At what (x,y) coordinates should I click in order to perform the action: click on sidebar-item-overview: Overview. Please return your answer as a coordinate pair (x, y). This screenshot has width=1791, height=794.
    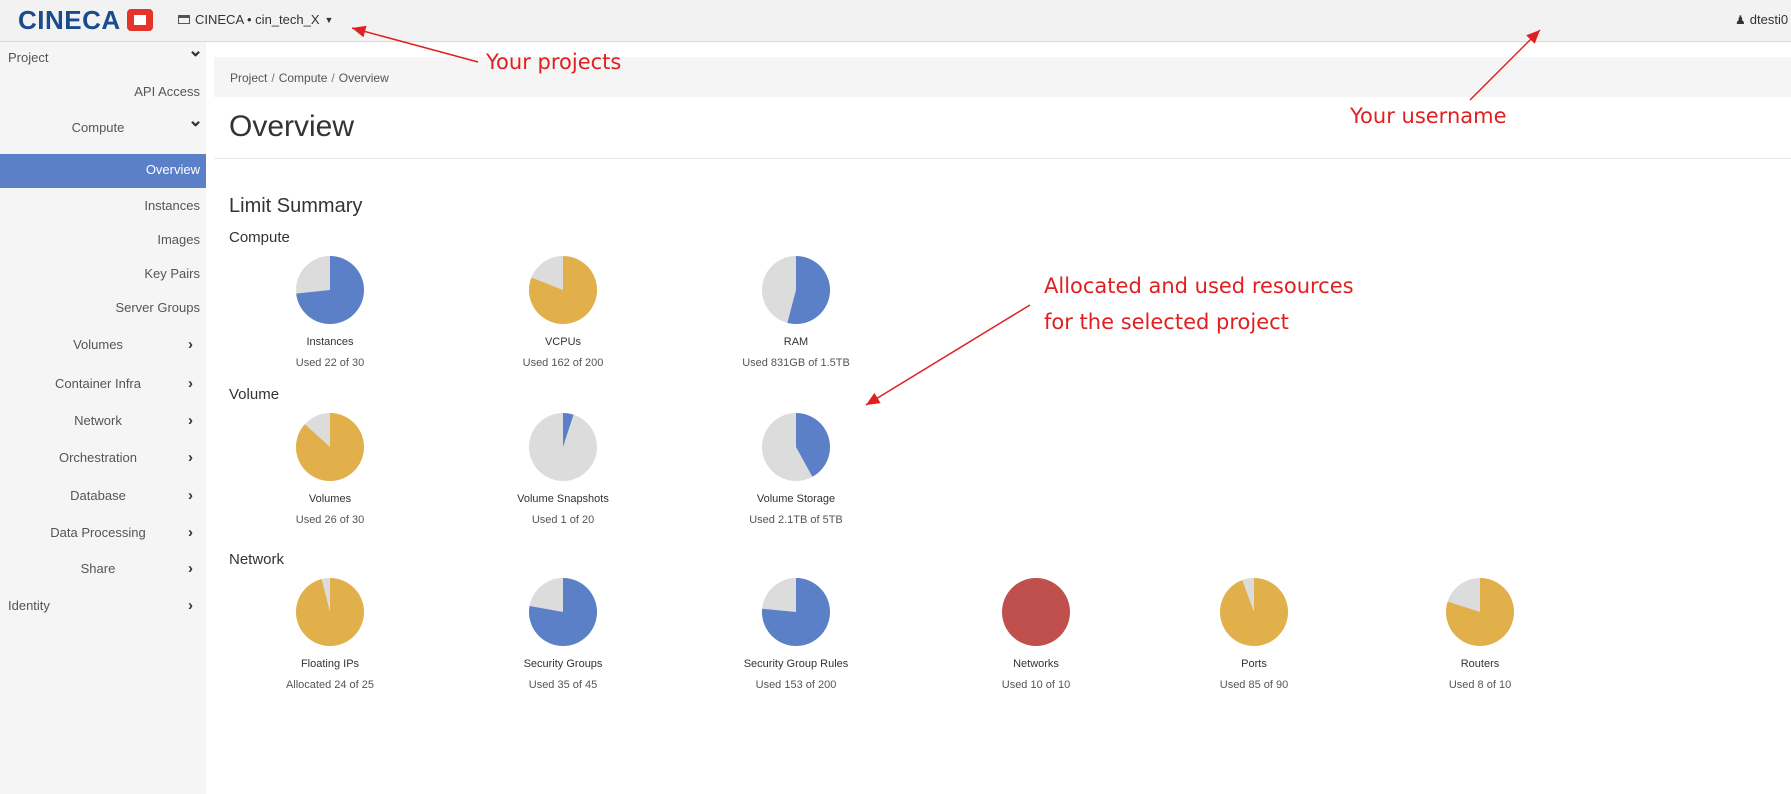
    Looking at the image, I should click on (103, 171).